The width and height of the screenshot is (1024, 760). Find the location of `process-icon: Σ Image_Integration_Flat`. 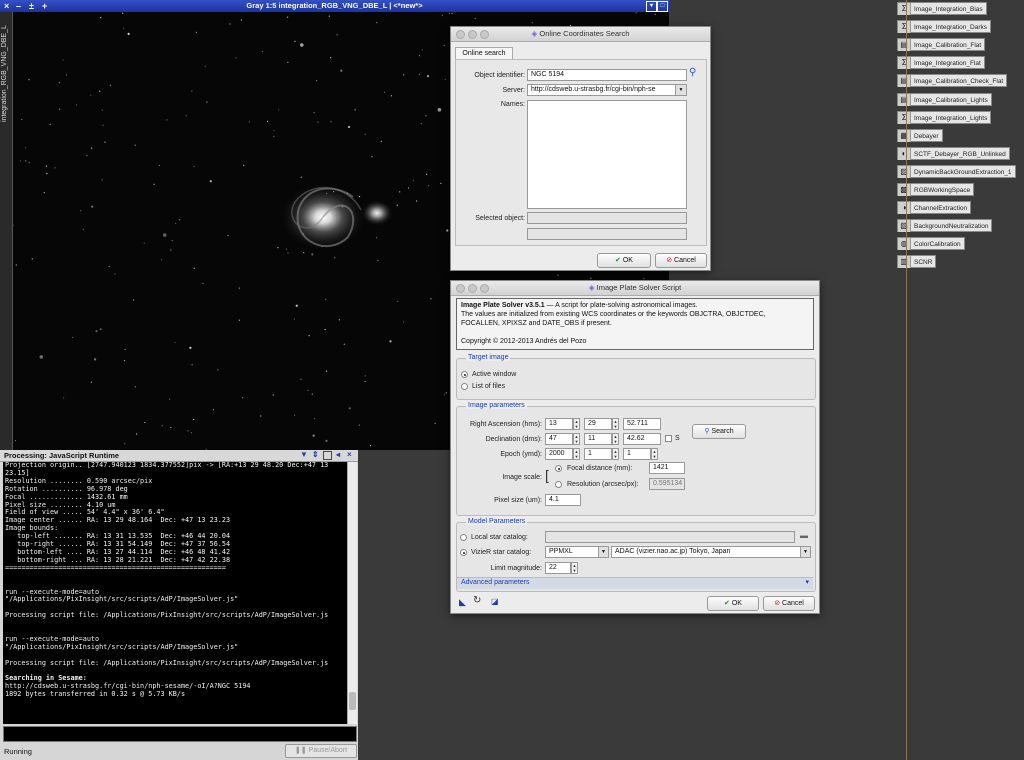

process-icon: Σ Image_Integration_Flat is located at coordinates (941, 63).